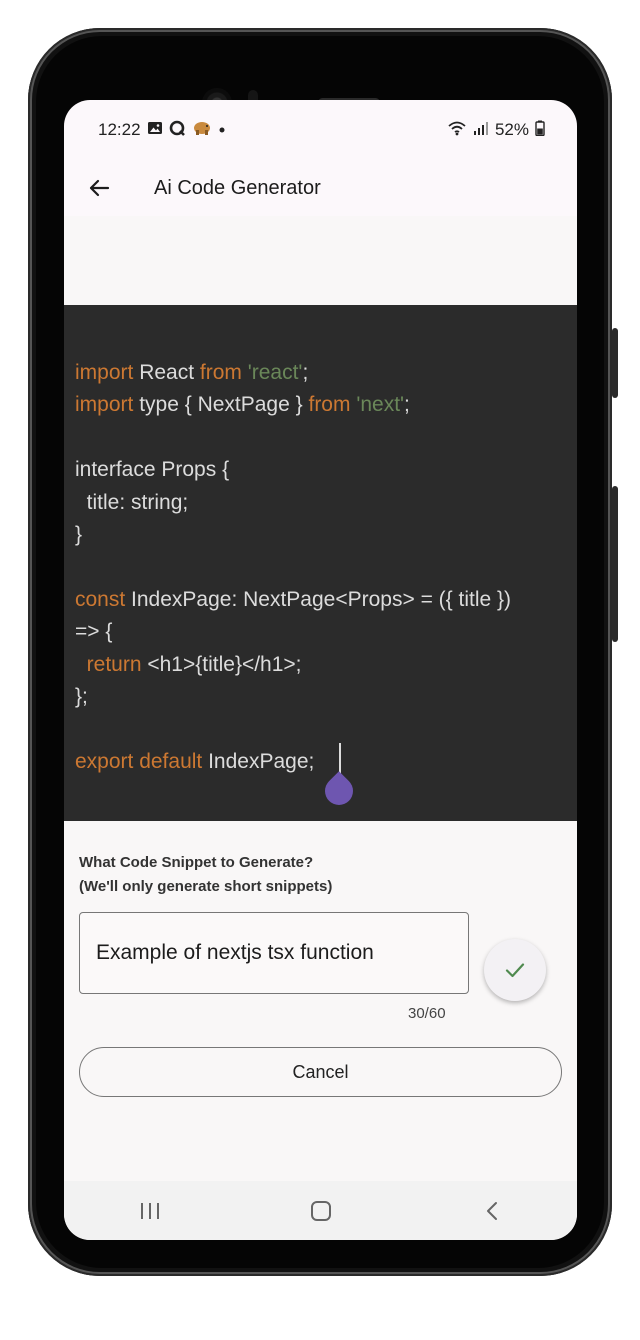 The height and width of the screenshot is (1340, 640). I want to click on code-line: import type { NextPage } from 'next';, so click(320, 405).